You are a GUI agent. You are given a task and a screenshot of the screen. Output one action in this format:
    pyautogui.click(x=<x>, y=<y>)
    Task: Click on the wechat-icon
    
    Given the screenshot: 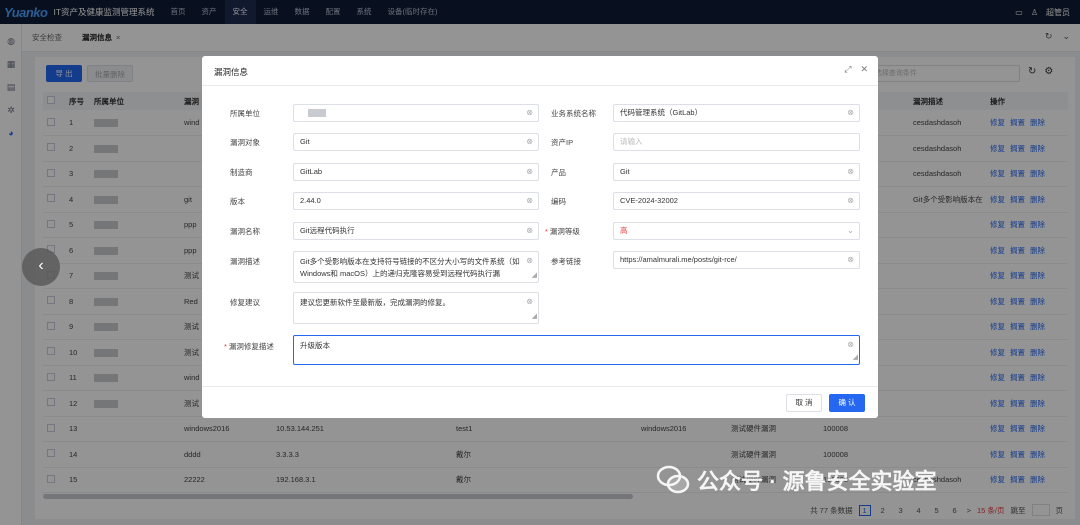 What is the action you would take?
    pyautogui.click(x=673, y=479)
    